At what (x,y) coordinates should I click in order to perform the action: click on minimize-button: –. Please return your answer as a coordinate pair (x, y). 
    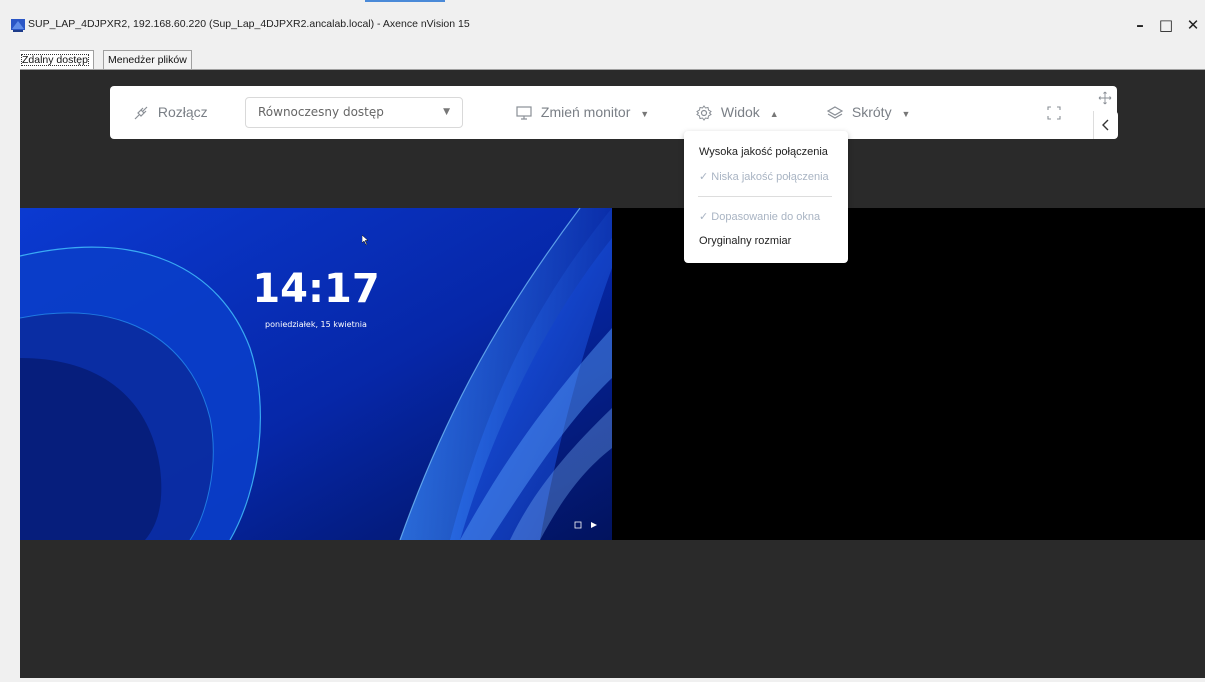
    Looking at the image, I should click on (1140, 25).